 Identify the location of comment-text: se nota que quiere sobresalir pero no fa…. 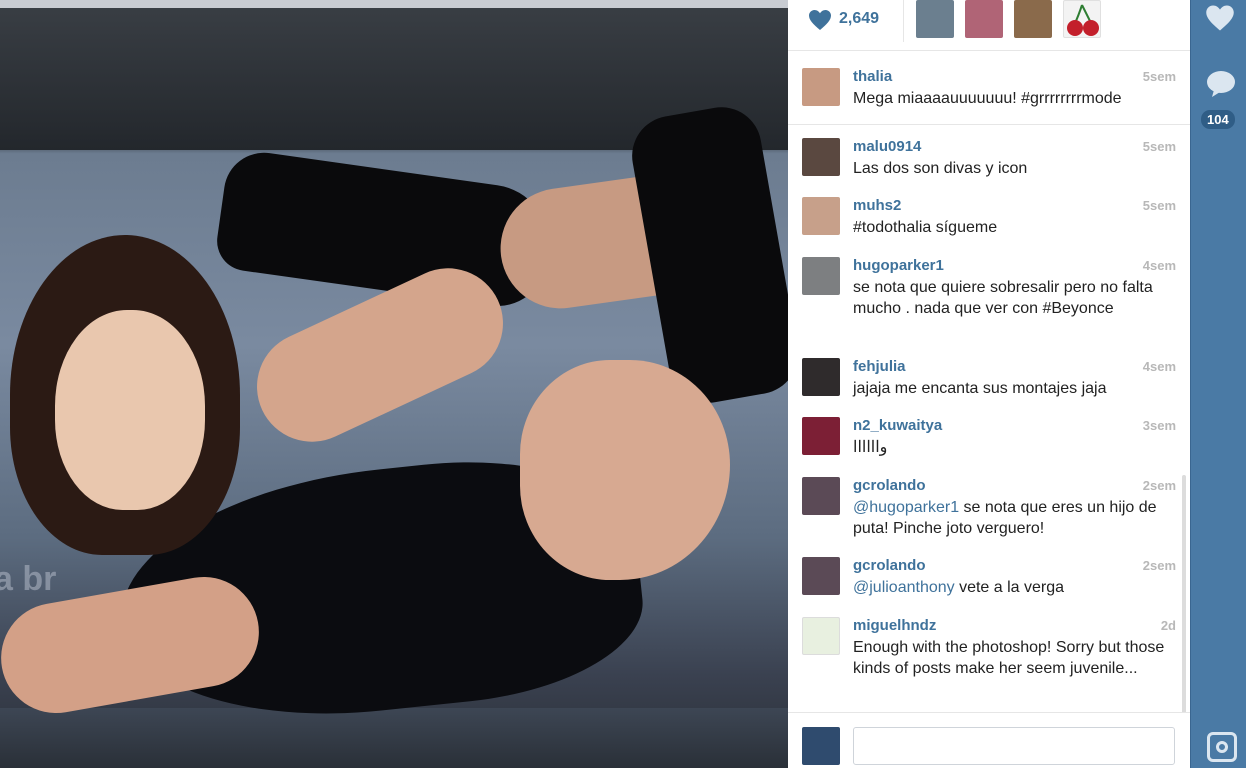
(1003, 298).